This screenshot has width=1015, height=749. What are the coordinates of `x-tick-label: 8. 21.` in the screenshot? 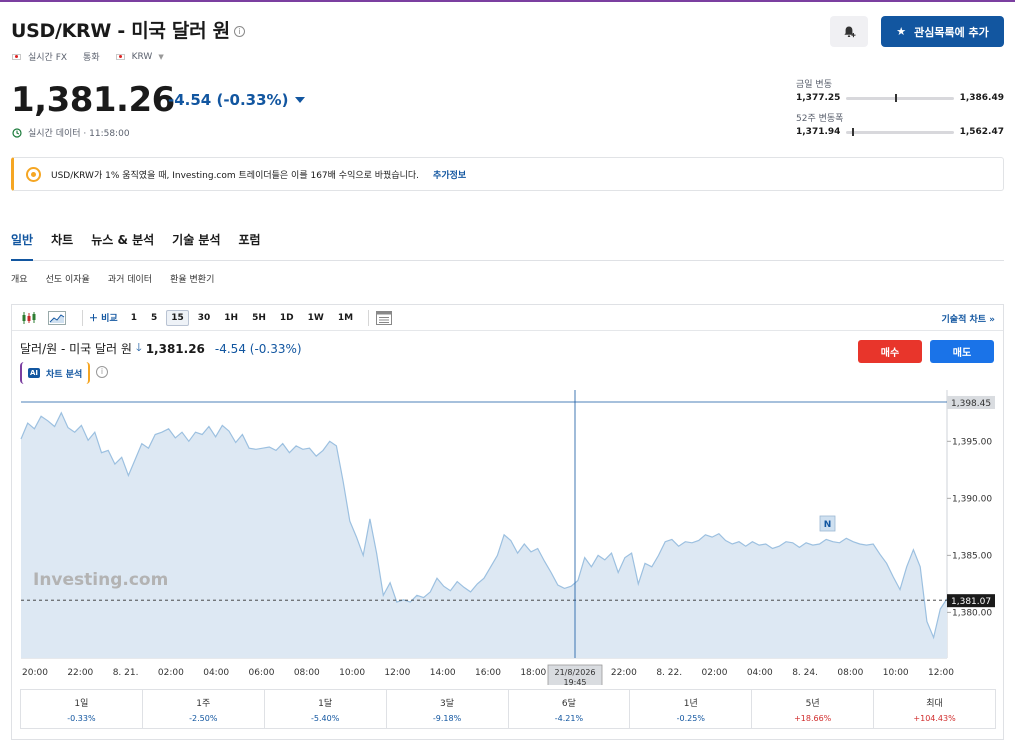 It's located at (126, 673).